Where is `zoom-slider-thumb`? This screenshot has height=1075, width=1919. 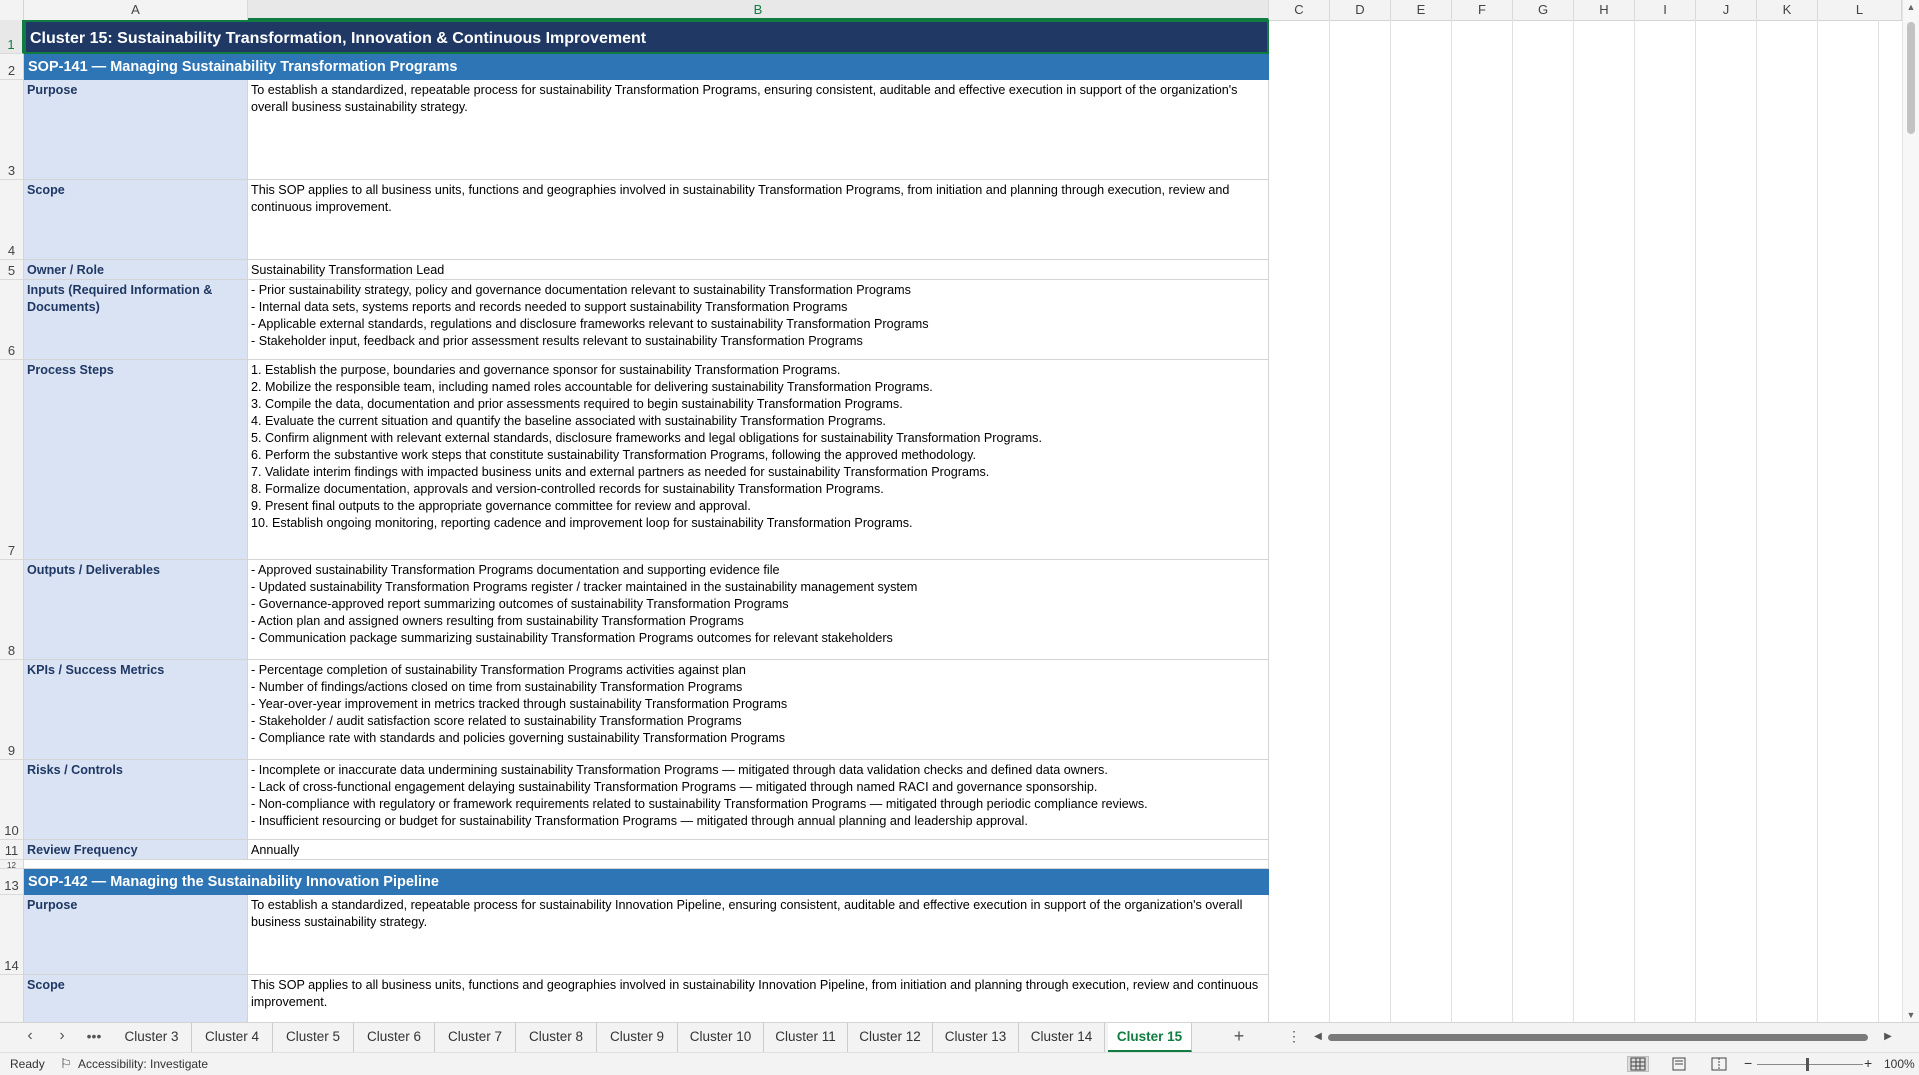
zoom-slider-thumb is located at coordinates (1807, 1064).